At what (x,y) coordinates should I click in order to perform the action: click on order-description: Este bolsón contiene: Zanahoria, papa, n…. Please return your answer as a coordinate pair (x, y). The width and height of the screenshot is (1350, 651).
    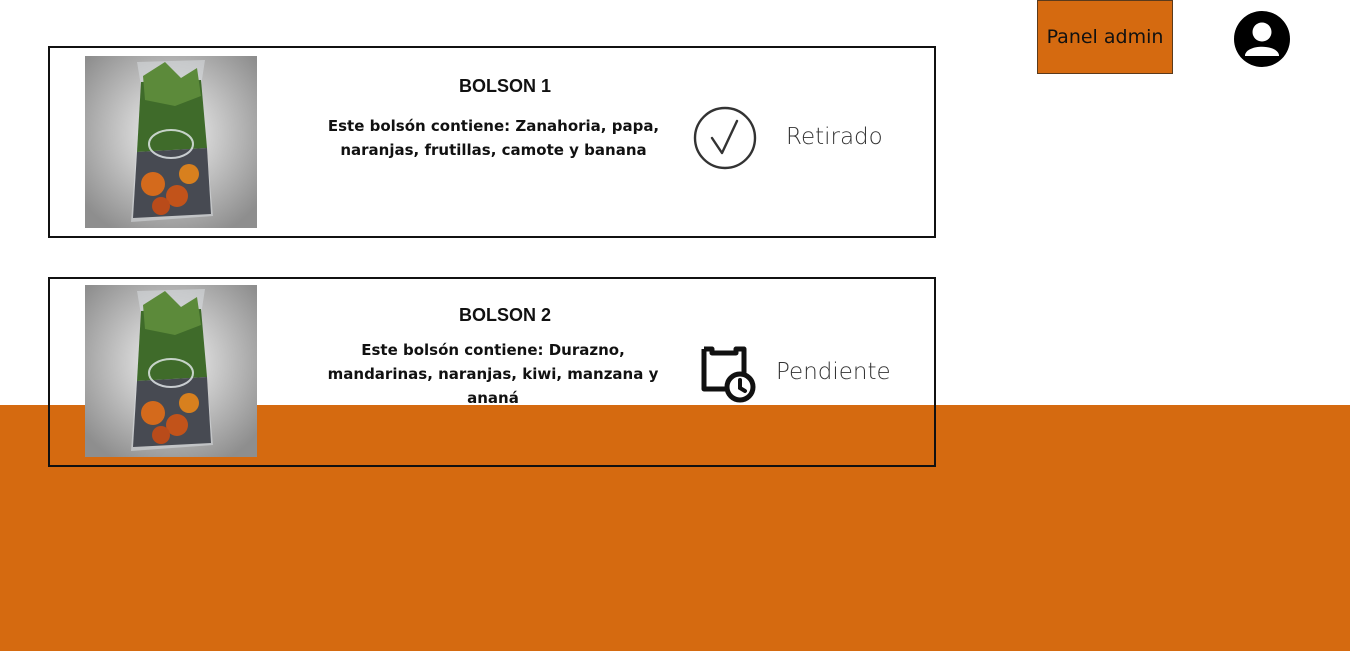
    Looking at the image, I should click on (493, 138).